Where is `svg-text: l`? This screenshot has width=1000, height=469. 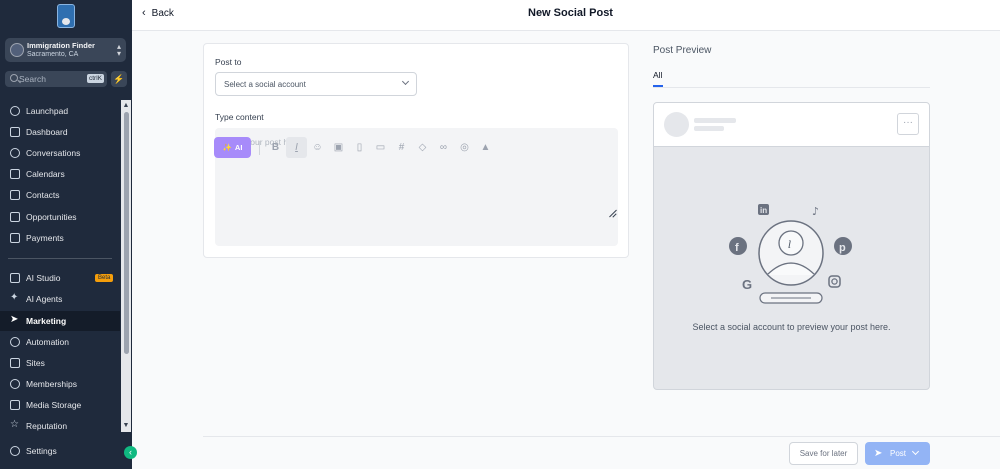 svg-text: l is located at coordinates (789, 245).